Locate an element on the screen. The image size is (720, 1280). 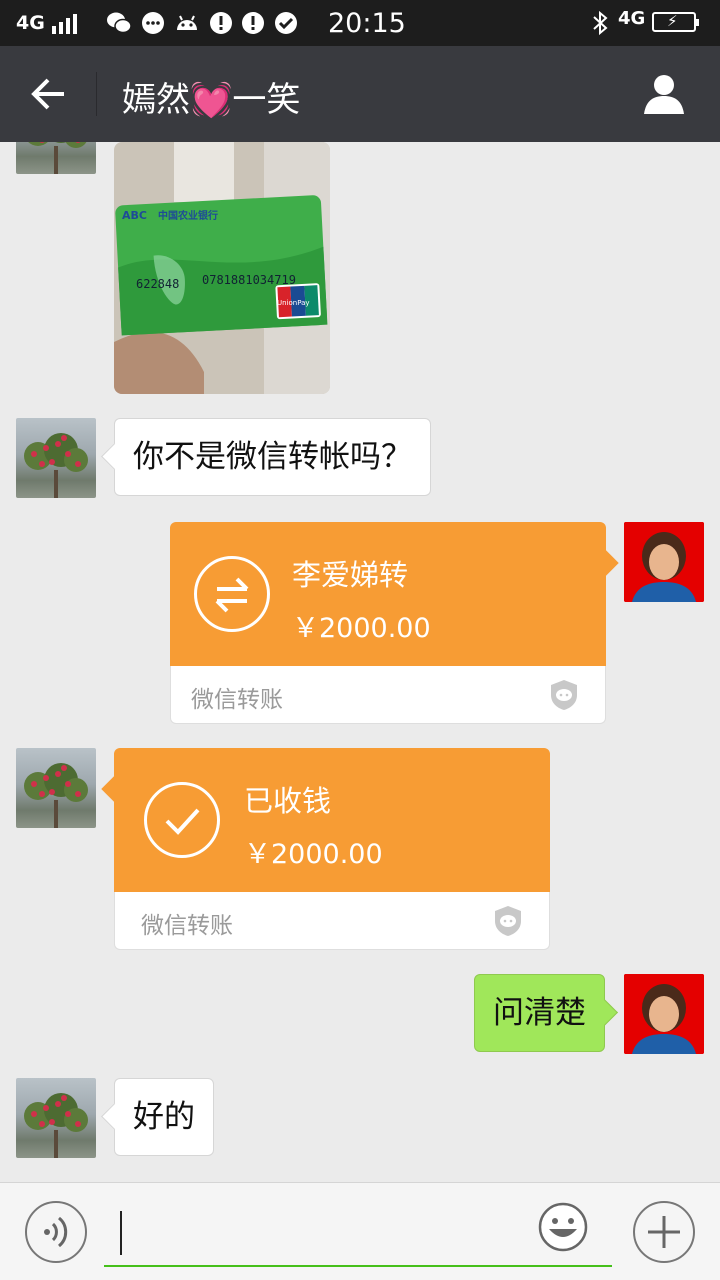
plus-icon is located at coordinates (664, 1232).